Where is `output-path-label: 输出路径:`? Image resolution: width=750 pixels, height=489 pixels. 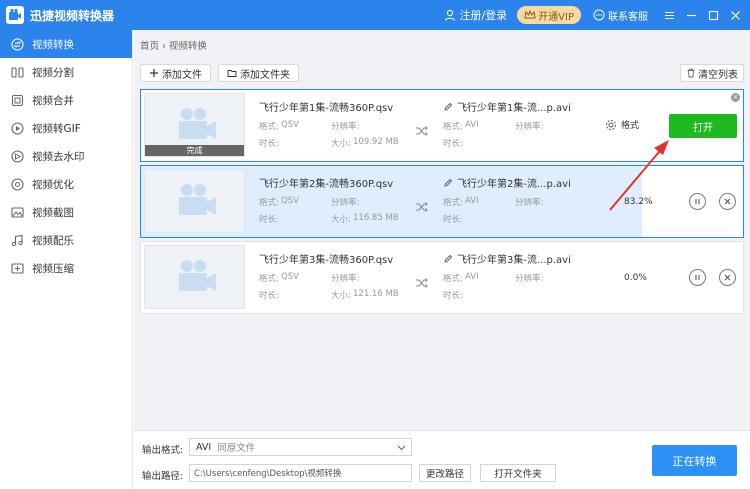 output-path-label: 输出路径: is located at coordinates (163, 476).